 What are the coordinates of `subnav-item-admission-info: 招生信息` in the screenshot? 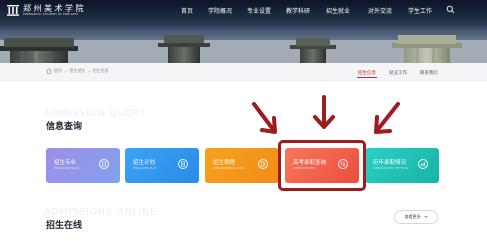 It's located at (367, 73).